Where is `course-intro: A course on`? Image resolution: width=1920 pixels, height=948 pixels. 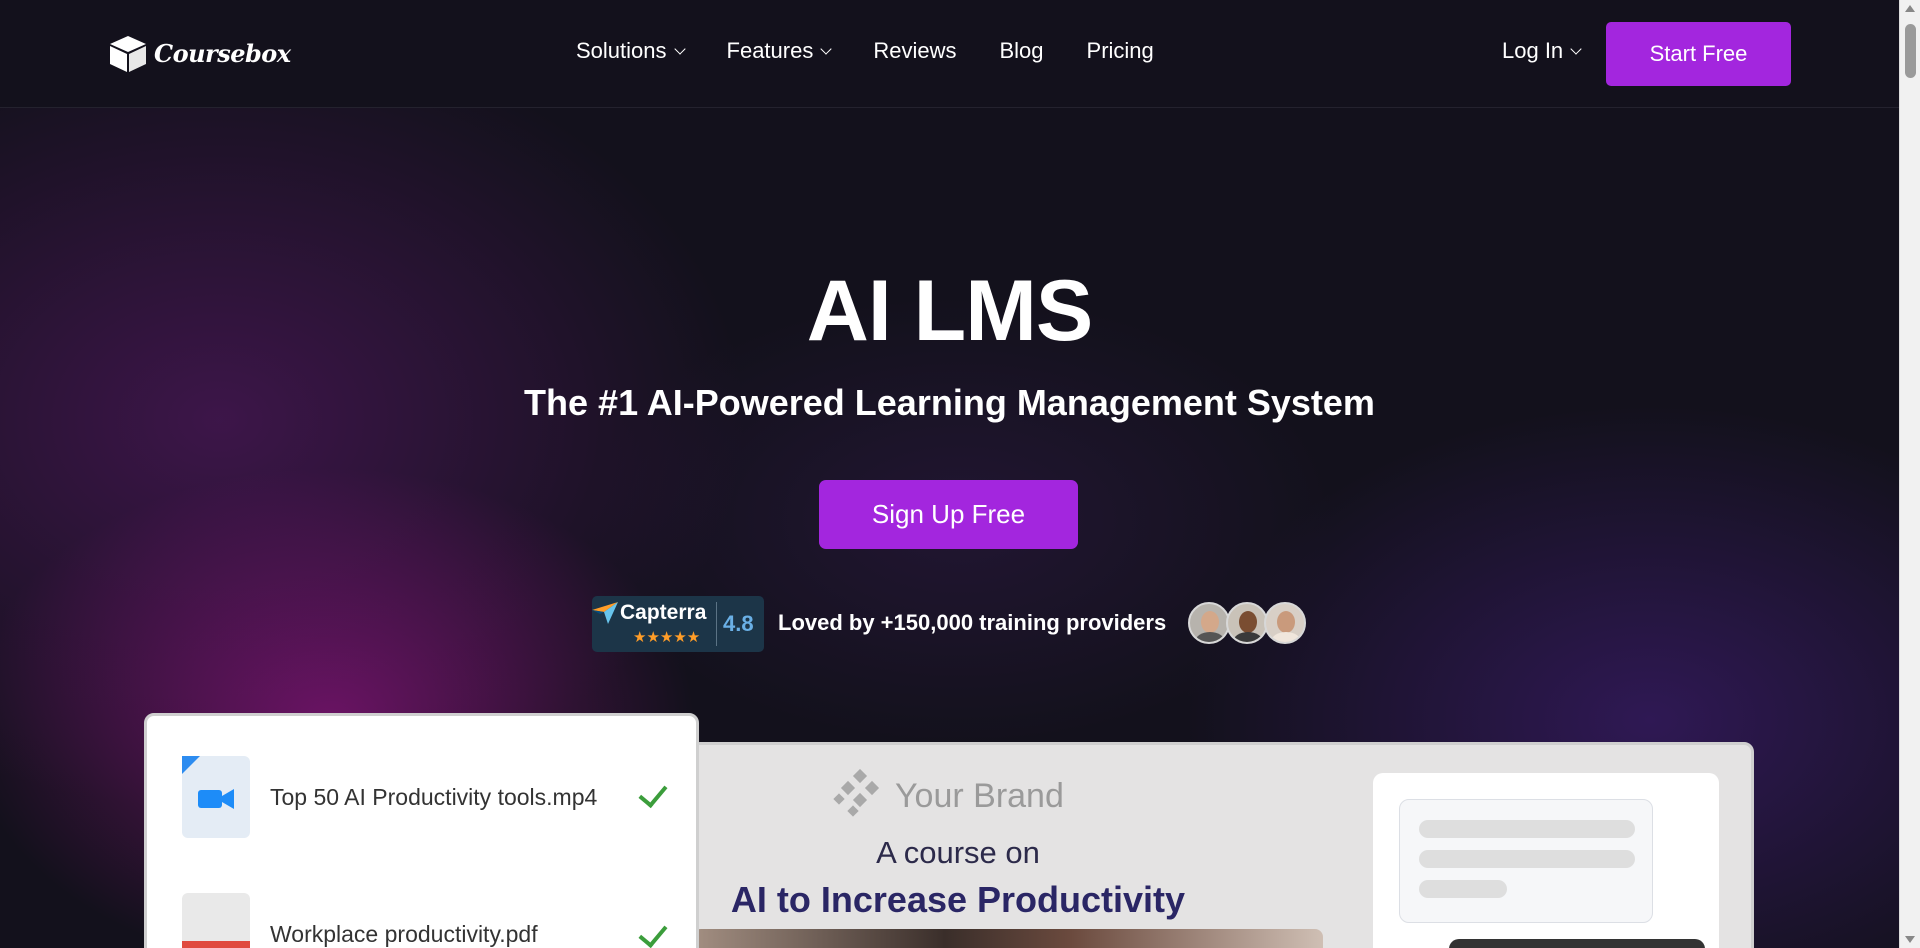 course-intro: A course on is located at coordinates (958, 852).